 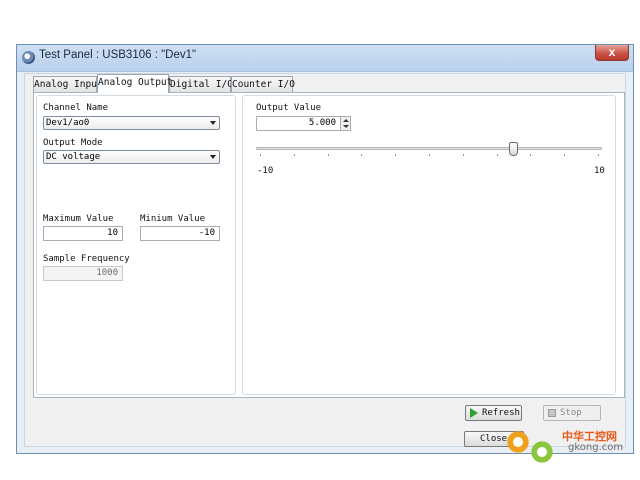 What do you see at coordinates (474, 413) in the screenshot?
I see `play-icon` at bounding box center [474, 413].